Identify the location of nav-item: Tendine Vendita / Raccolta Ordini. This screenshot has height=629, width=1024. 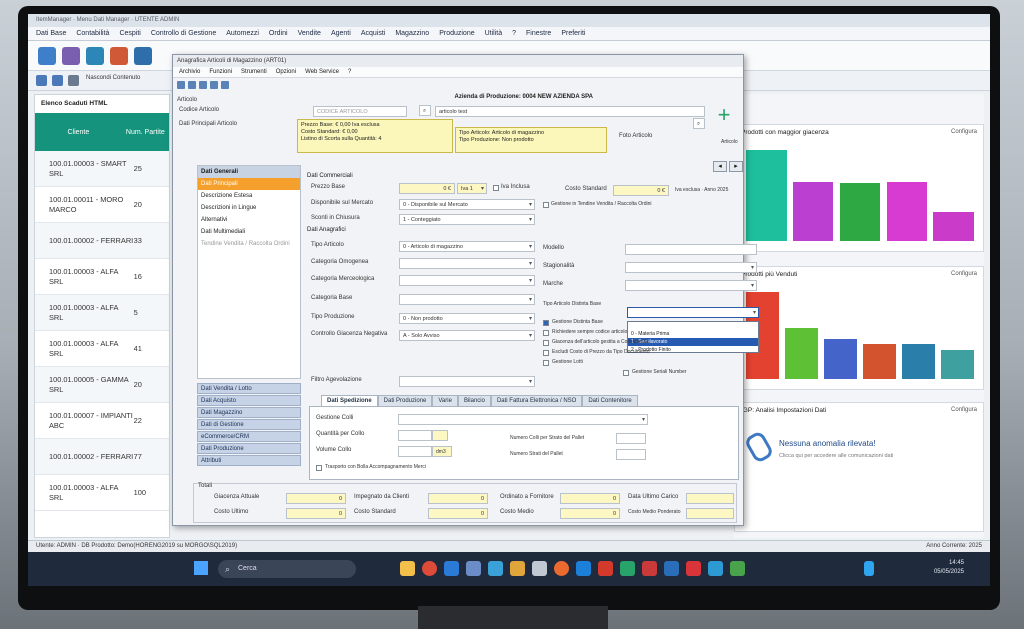
(249, 244).